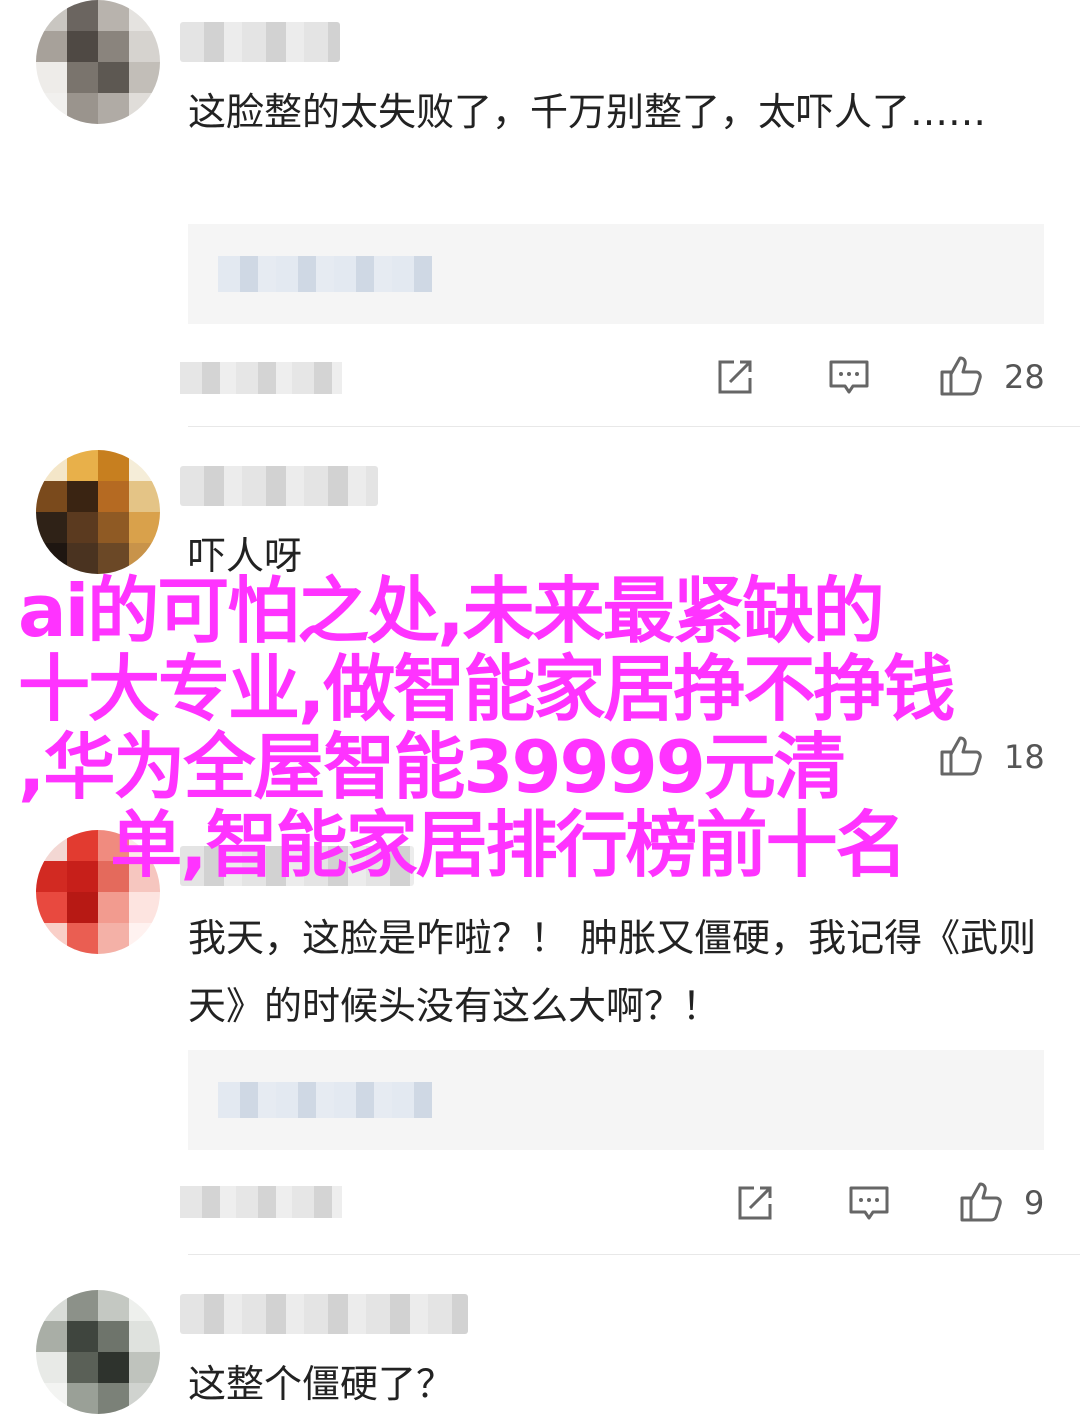  I want to click on comment-text: 我天，这脸是咋啦？！ 肿胀又僵硬，我记得《武则天》的时候头没有这么大啊？！, so click(612, 972).